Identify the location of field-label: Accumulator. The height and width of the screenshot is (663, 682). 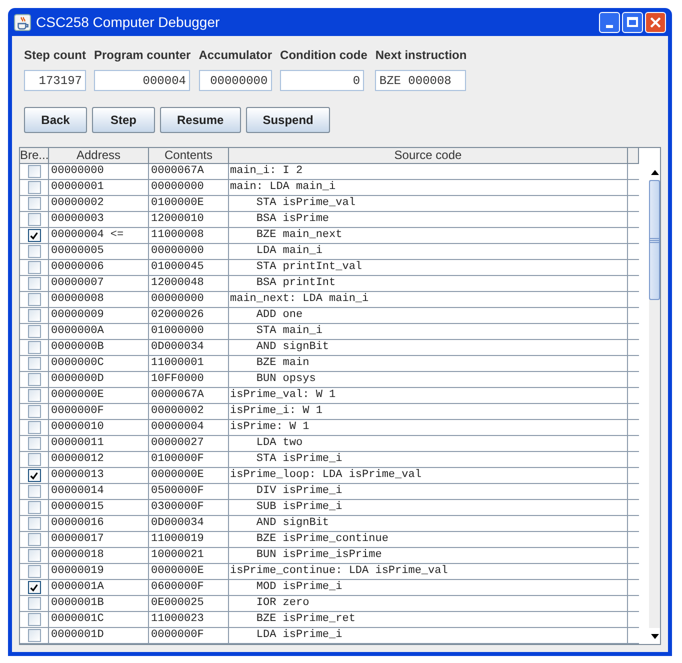
(235, 55).